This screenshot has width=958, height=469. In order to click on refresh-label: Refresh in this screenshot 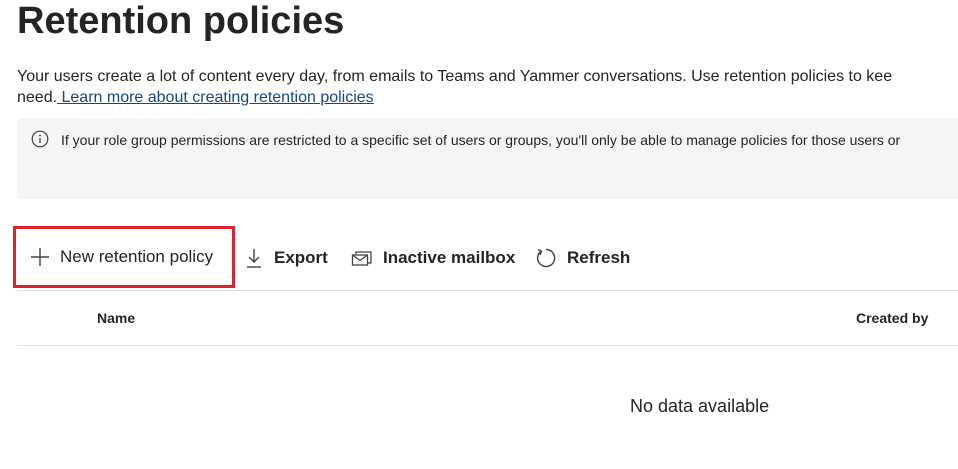, I will do `click(599, 257)`.